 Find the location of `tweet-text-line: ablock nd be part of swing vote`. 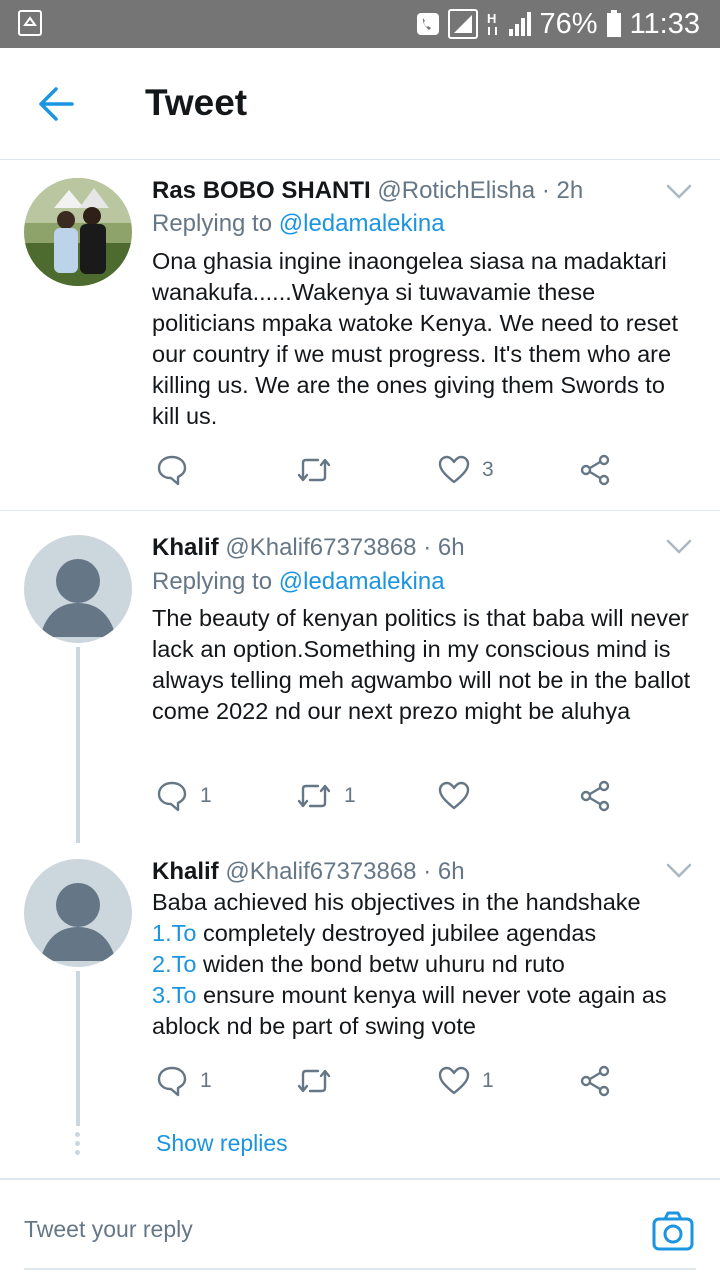

tweet-text-line: ablock nd be part of swing vote is located at coordinates (314, 1026).